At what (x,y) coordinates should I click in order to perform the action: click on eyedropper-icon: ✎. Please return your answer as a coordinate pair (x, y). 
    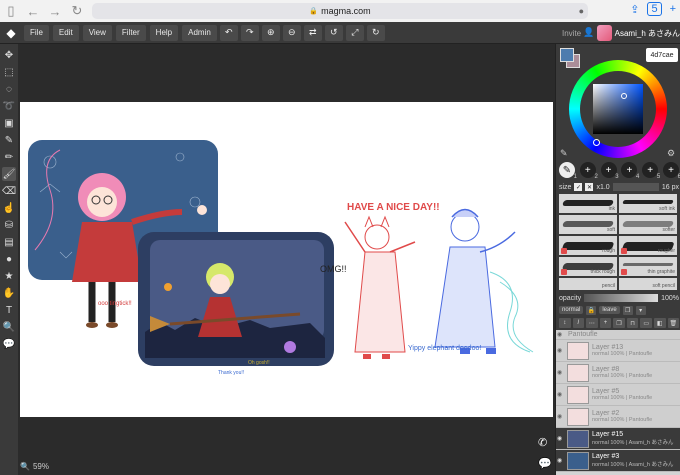
    Looking at the image, I should click on (9, 140).